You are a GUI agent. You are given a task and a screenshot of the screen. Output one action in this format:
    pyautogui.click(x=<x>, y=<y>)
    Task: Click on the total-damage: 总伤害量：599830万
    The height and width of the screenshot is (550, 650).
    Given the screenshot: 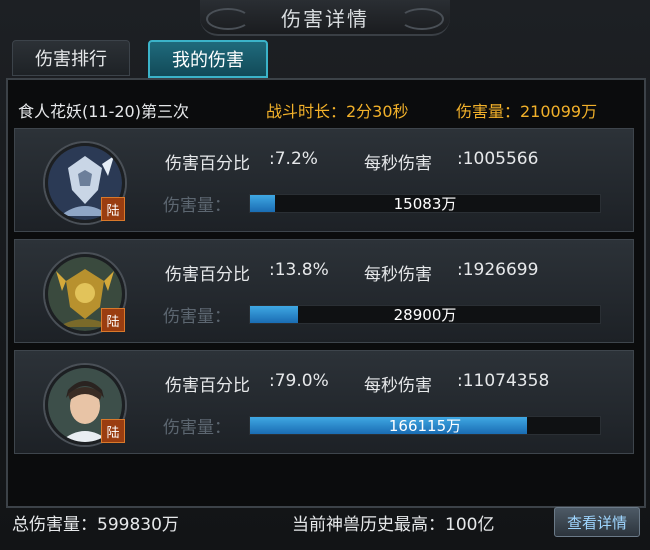 What is the action you would take?
    pyautogui.click(x=95, y=525)
    